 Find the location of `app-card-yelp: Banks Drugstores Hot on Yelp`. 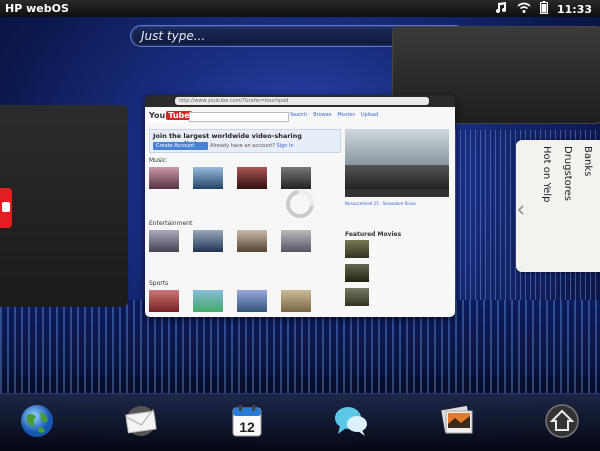

app-card-yelp: Banks Drugstores Hot on Yelp is located at coordinates (558, 206).